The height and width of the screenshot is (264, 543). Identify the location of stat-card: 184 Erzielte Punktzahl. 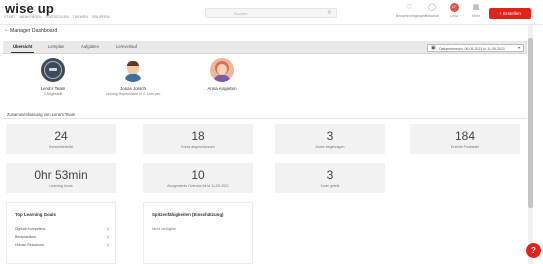
(465, 139).